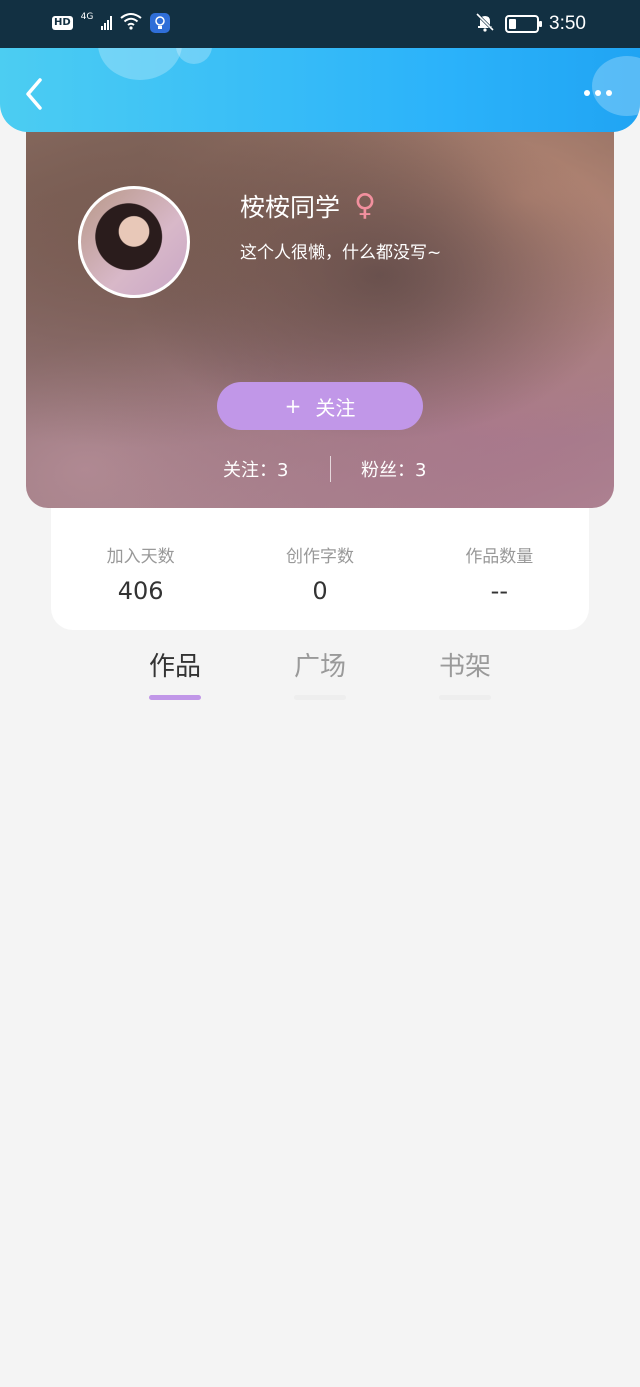  What do you see at coordinates (330, 469) in the screenshot?
I see `count-divider` at bounding box center [330, 469].